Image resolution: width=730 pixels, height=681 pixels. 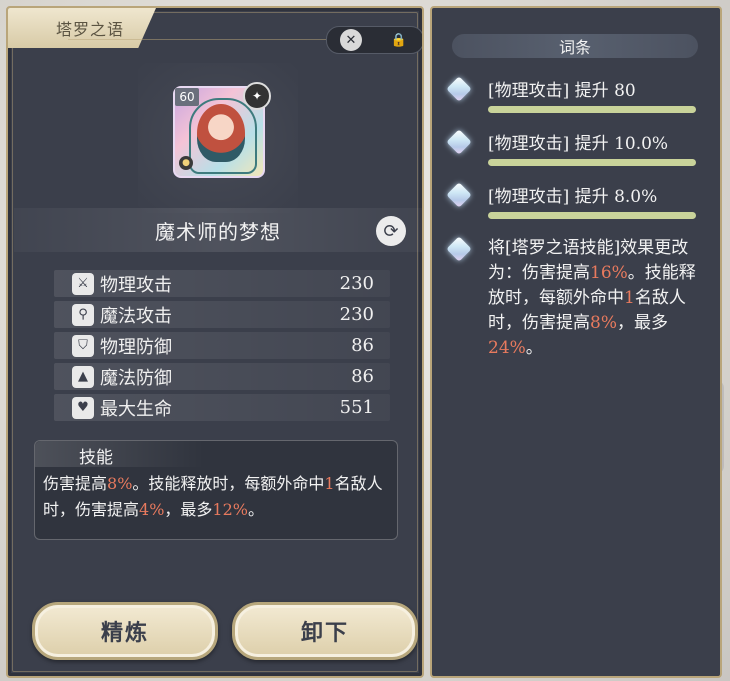 I want to click on emblem-icon: ✦, so click(x=257, y=96).